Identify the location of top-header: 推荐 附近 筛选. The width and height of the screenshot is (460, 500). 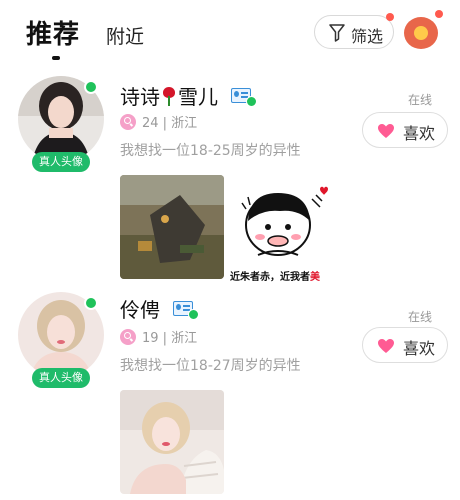
(230, 33).